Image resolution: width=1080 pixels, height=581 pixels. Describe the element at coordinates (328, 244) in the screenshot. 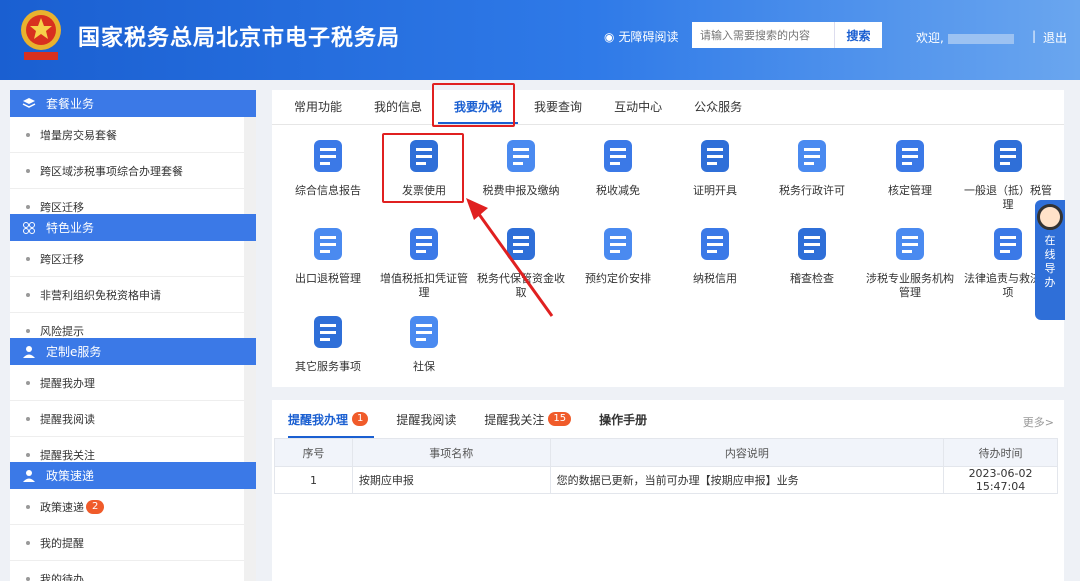

I see `export-refund-icon` at that location.